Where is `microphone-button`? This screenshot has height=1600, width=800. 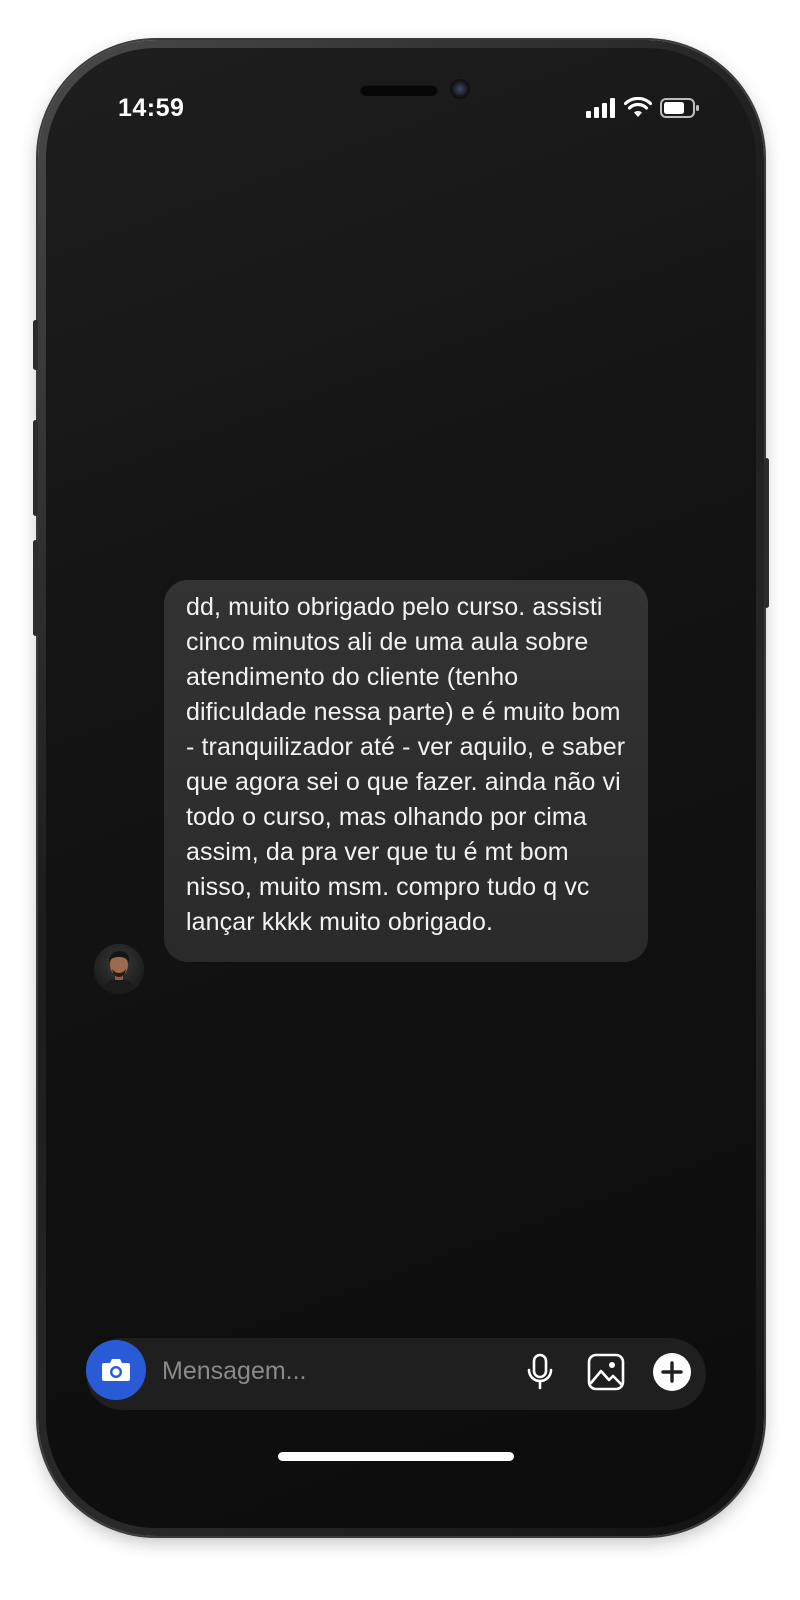 microphone-button is located at coordinates (540, 1372).